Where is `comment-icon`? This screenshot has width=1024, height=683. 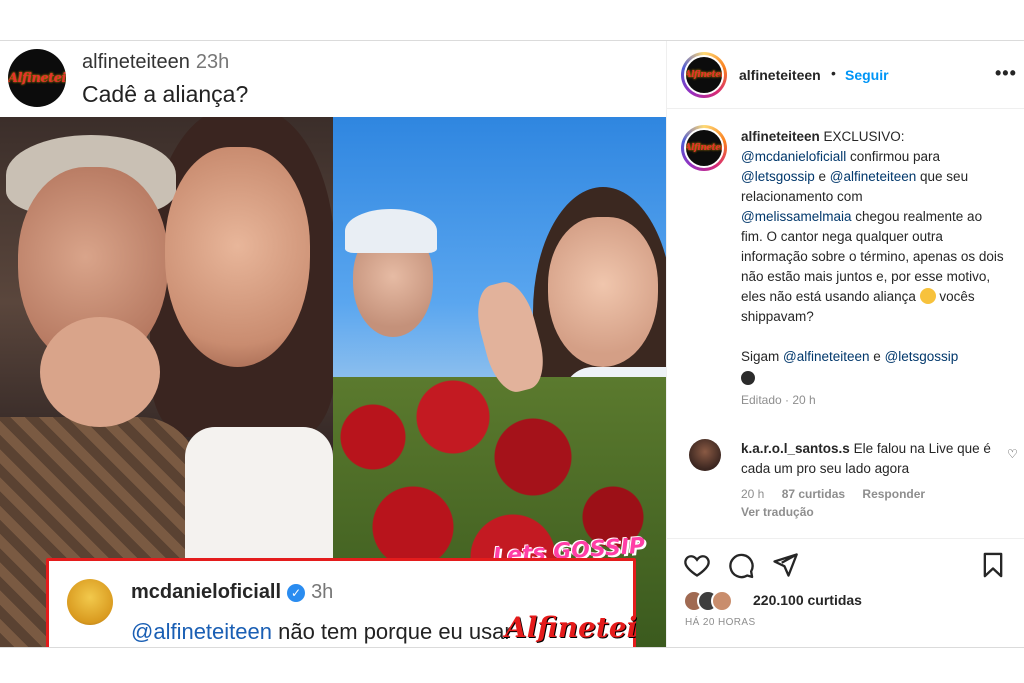
comment-icon is located at coordinates (741, 565).